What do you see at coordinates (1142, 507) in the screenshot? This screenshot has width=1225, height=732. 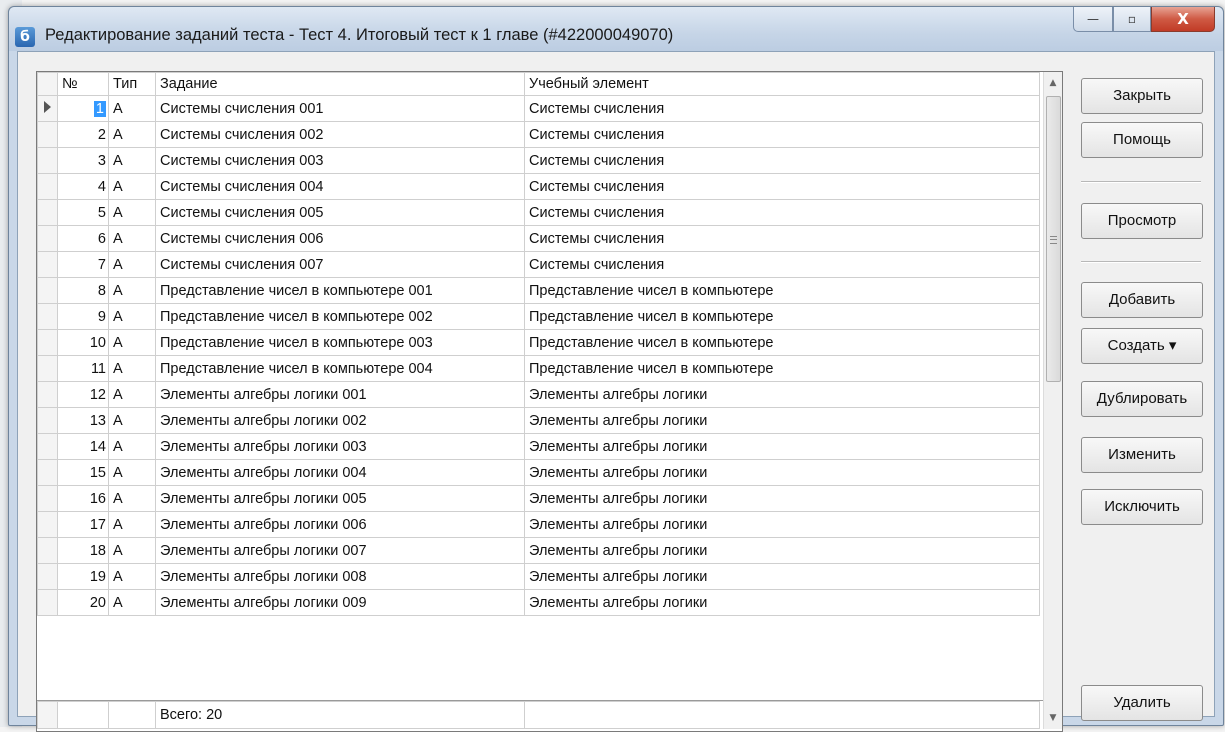 I see `exclude-button: Исключить` at bounding box center [1142, 507].